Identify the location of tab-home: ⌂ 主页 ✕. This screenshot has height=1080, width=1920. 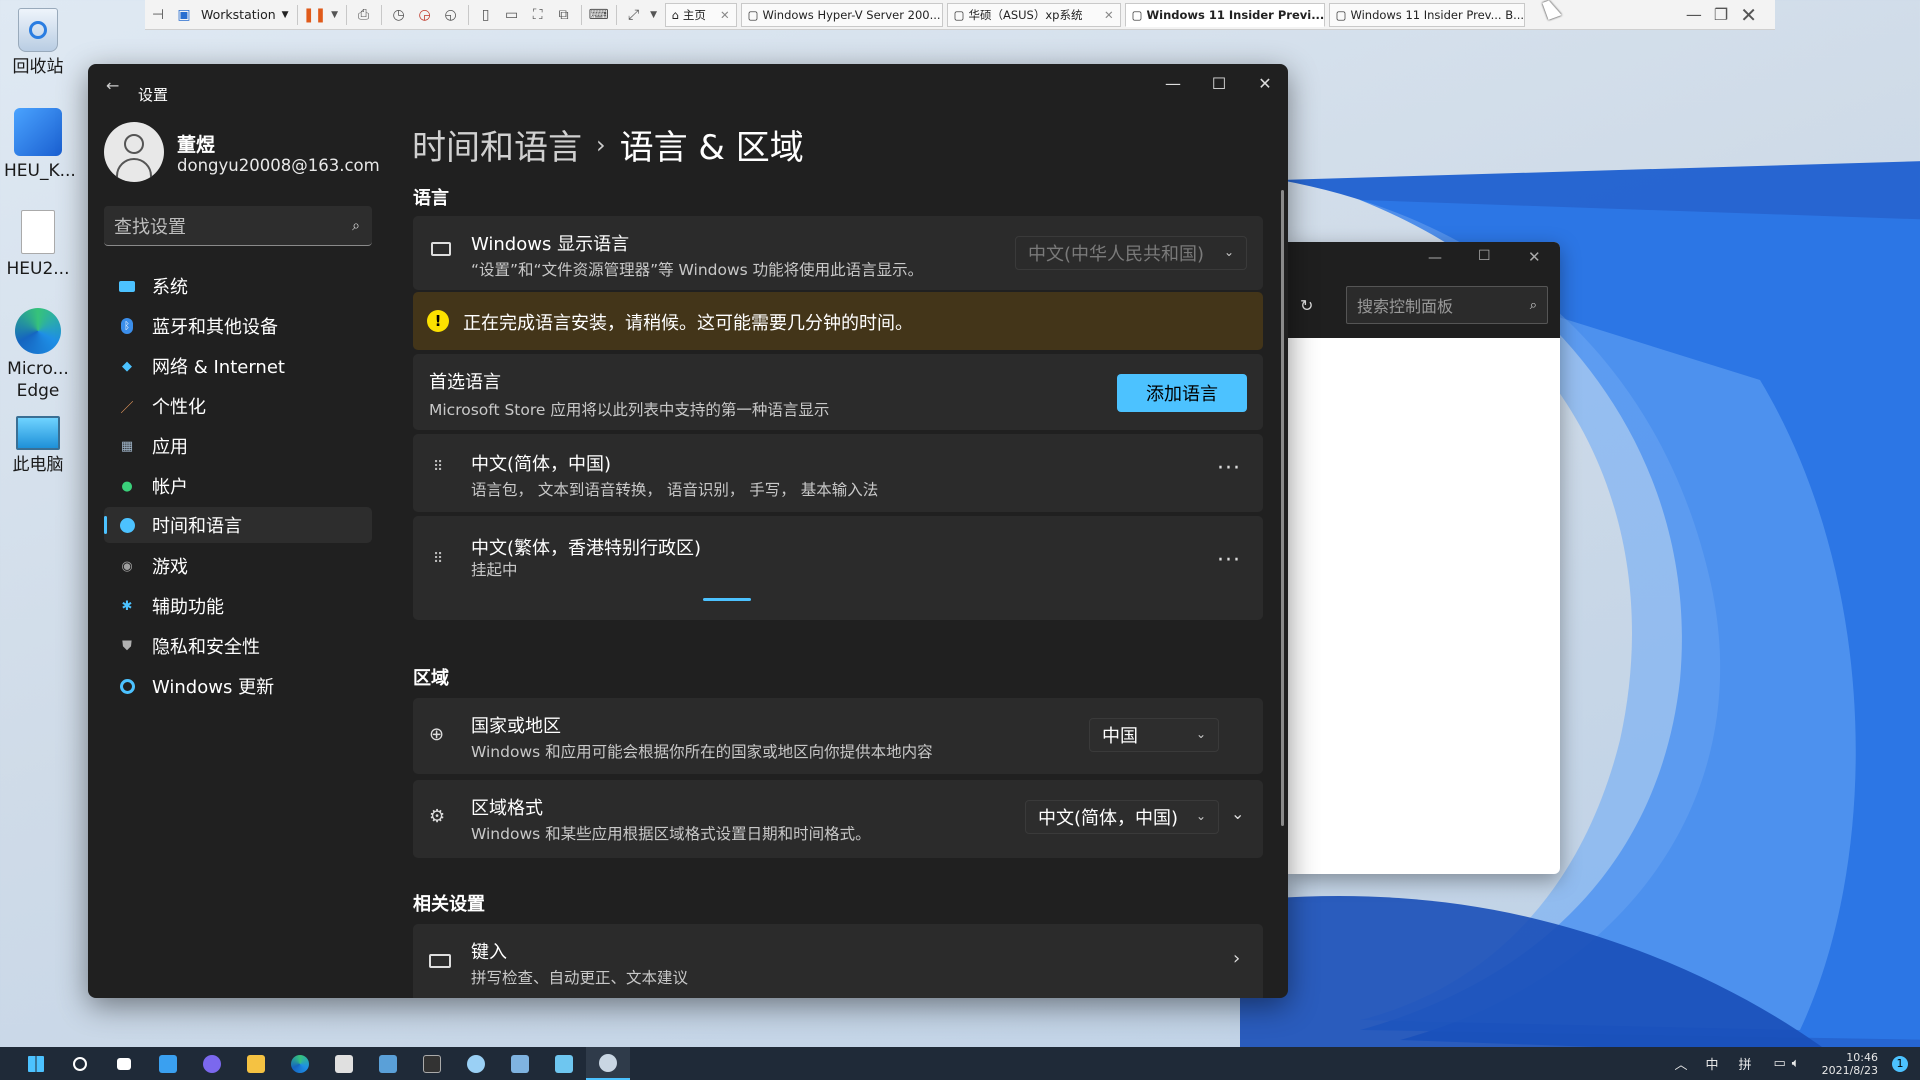
(700, 14).